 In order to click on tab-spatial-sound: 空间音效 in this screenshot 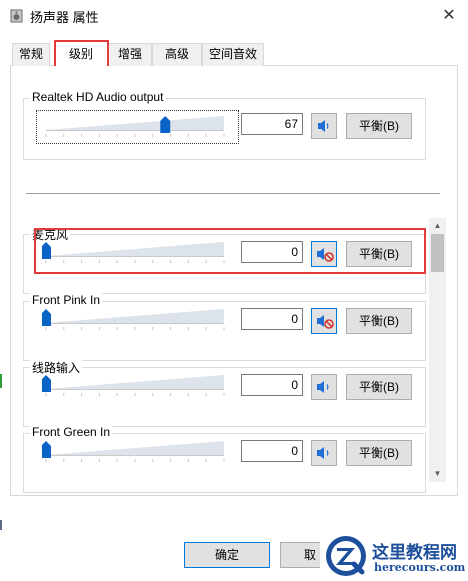, I will do `click(233, 54)`.